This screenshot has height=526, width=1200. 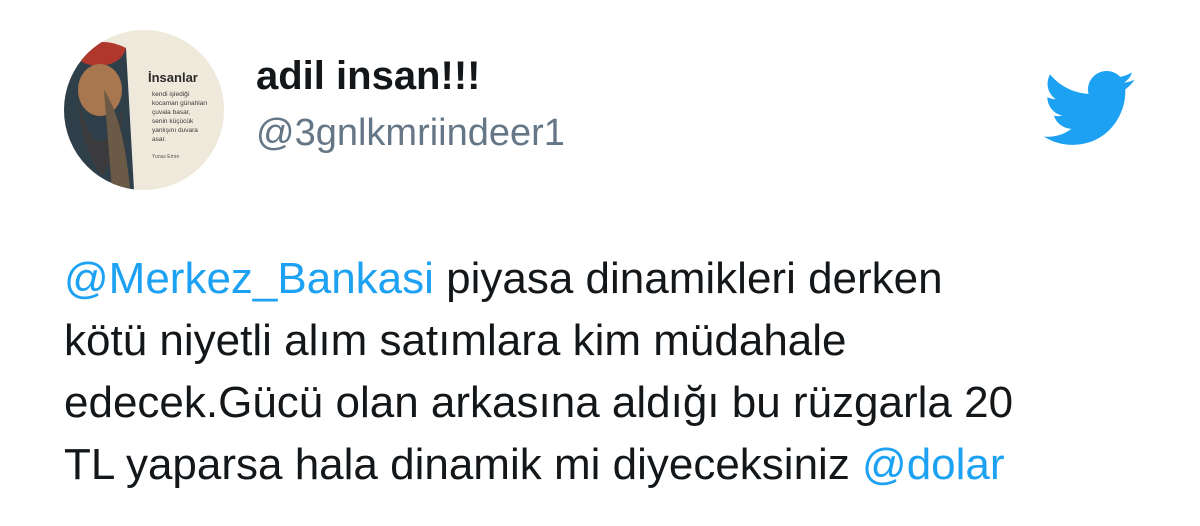 What do you see at coordinates (159, 139) in the screenshot?
I see `avatar-quote-line: asar.` at bounding box center [159, 139].